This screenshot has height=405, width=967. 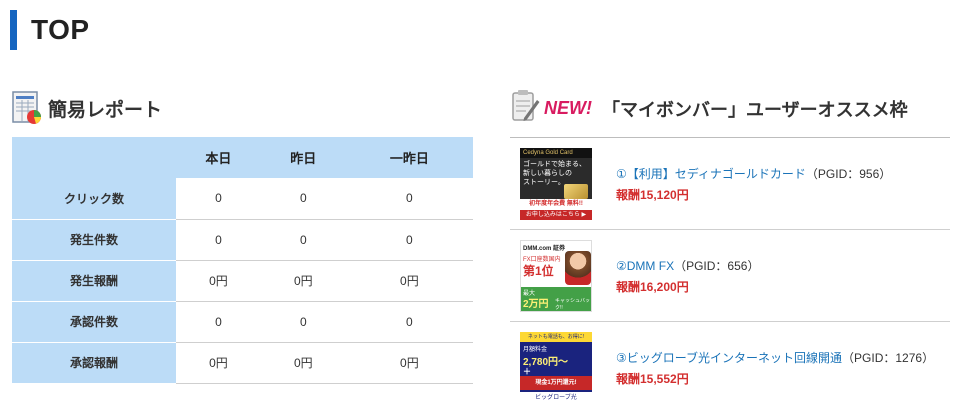 I want to click on table-row: 承認報酬 0円 0円 0円, so click(x=242, y=363).